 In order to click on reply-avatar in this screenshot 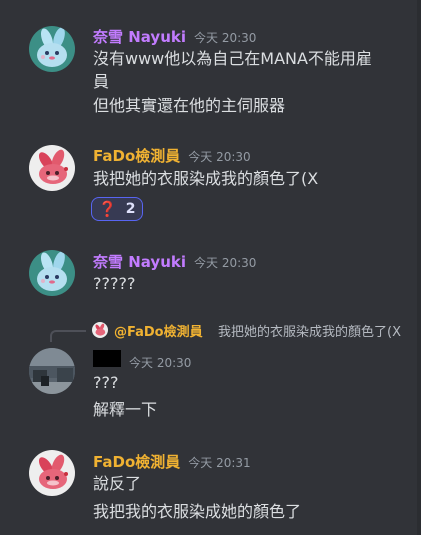, I will do `click(100, 330)`.